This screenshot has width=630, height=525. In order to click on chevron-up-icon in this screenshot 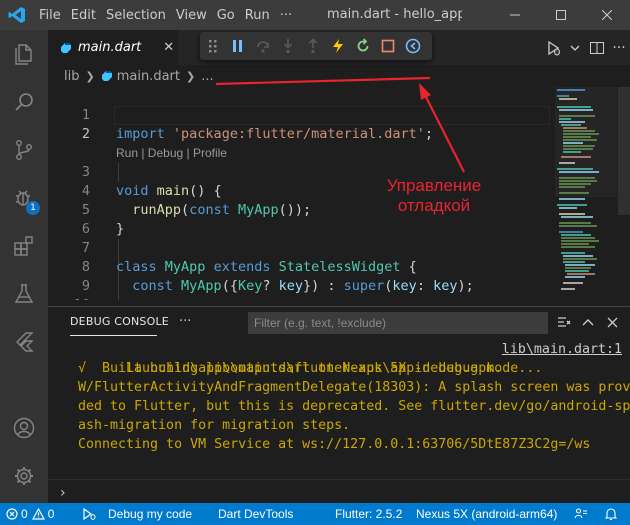, I will do `click(588, 322)`.